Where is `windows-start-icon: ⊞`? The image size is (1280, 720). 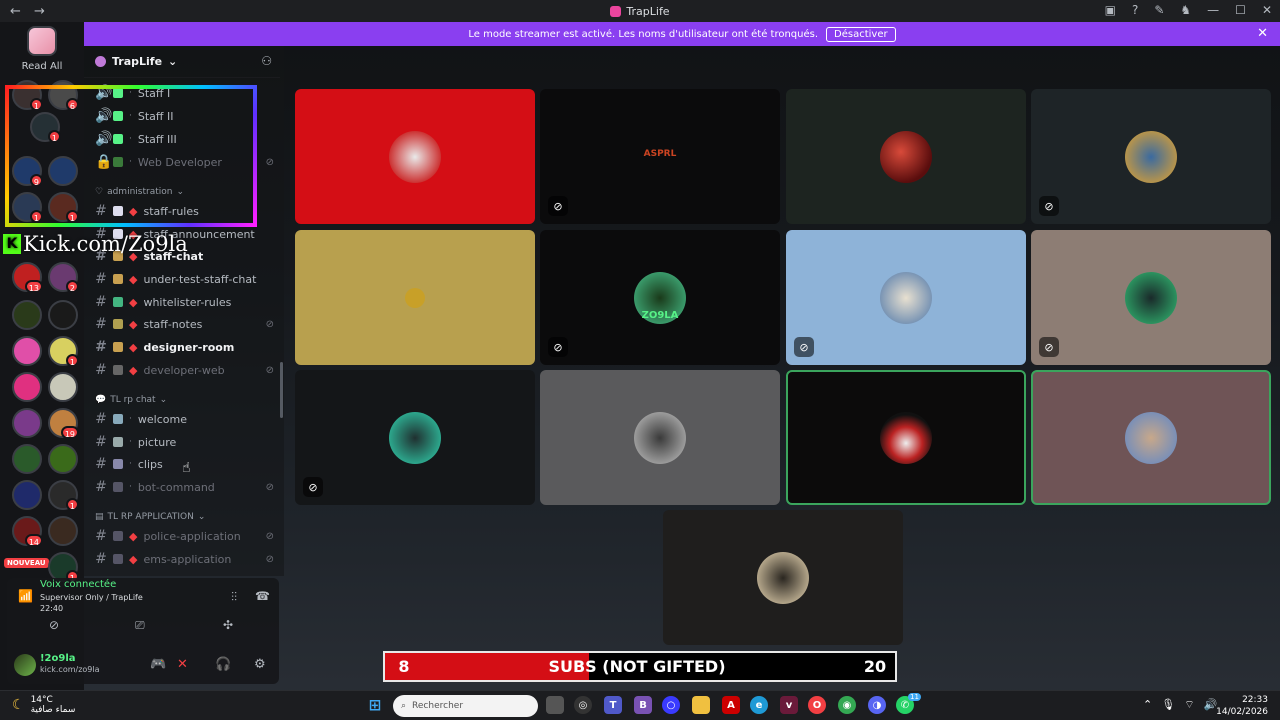
windows-start-icon: ⊞ is located at coordinates (375, 705).